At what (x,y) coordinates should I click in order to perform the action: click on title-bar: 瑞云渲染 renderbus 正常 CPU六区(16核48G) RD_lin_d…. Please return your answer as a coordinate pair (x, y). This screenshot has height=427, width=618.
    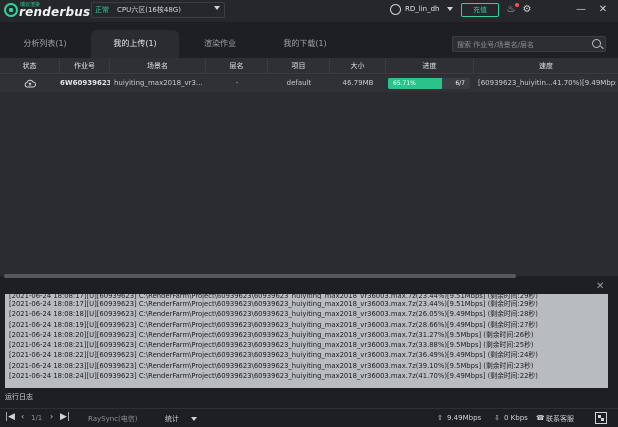
    Looking at the image, I should click on (309, 11).